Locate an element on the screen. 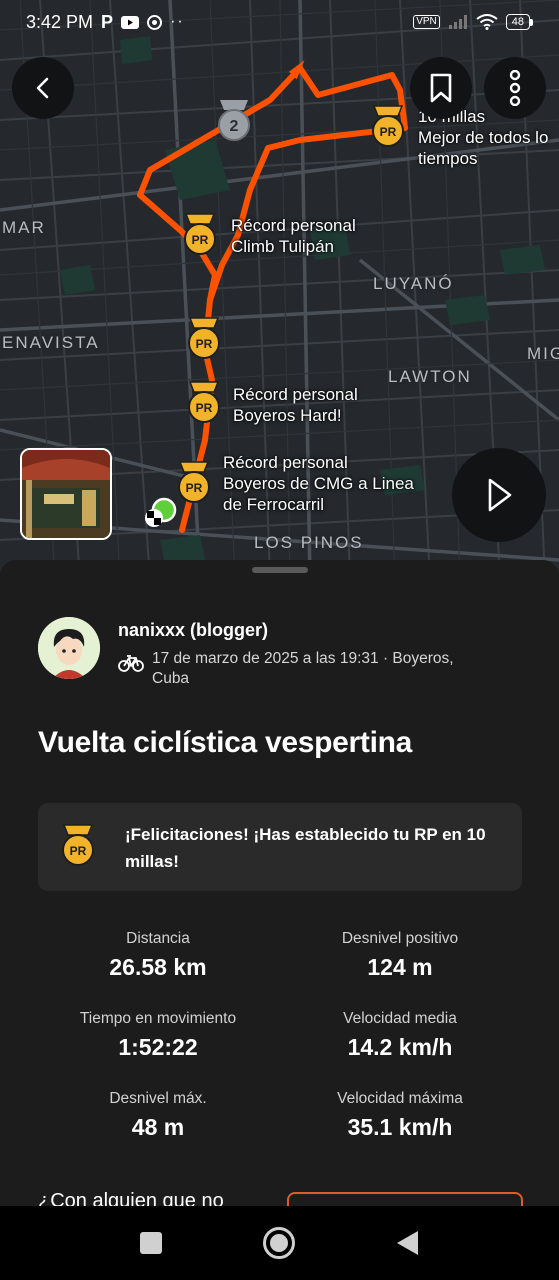 The width and height of the screenshot is (559, 1280). battery-icon: 48 is located at coordinates (519, 22).